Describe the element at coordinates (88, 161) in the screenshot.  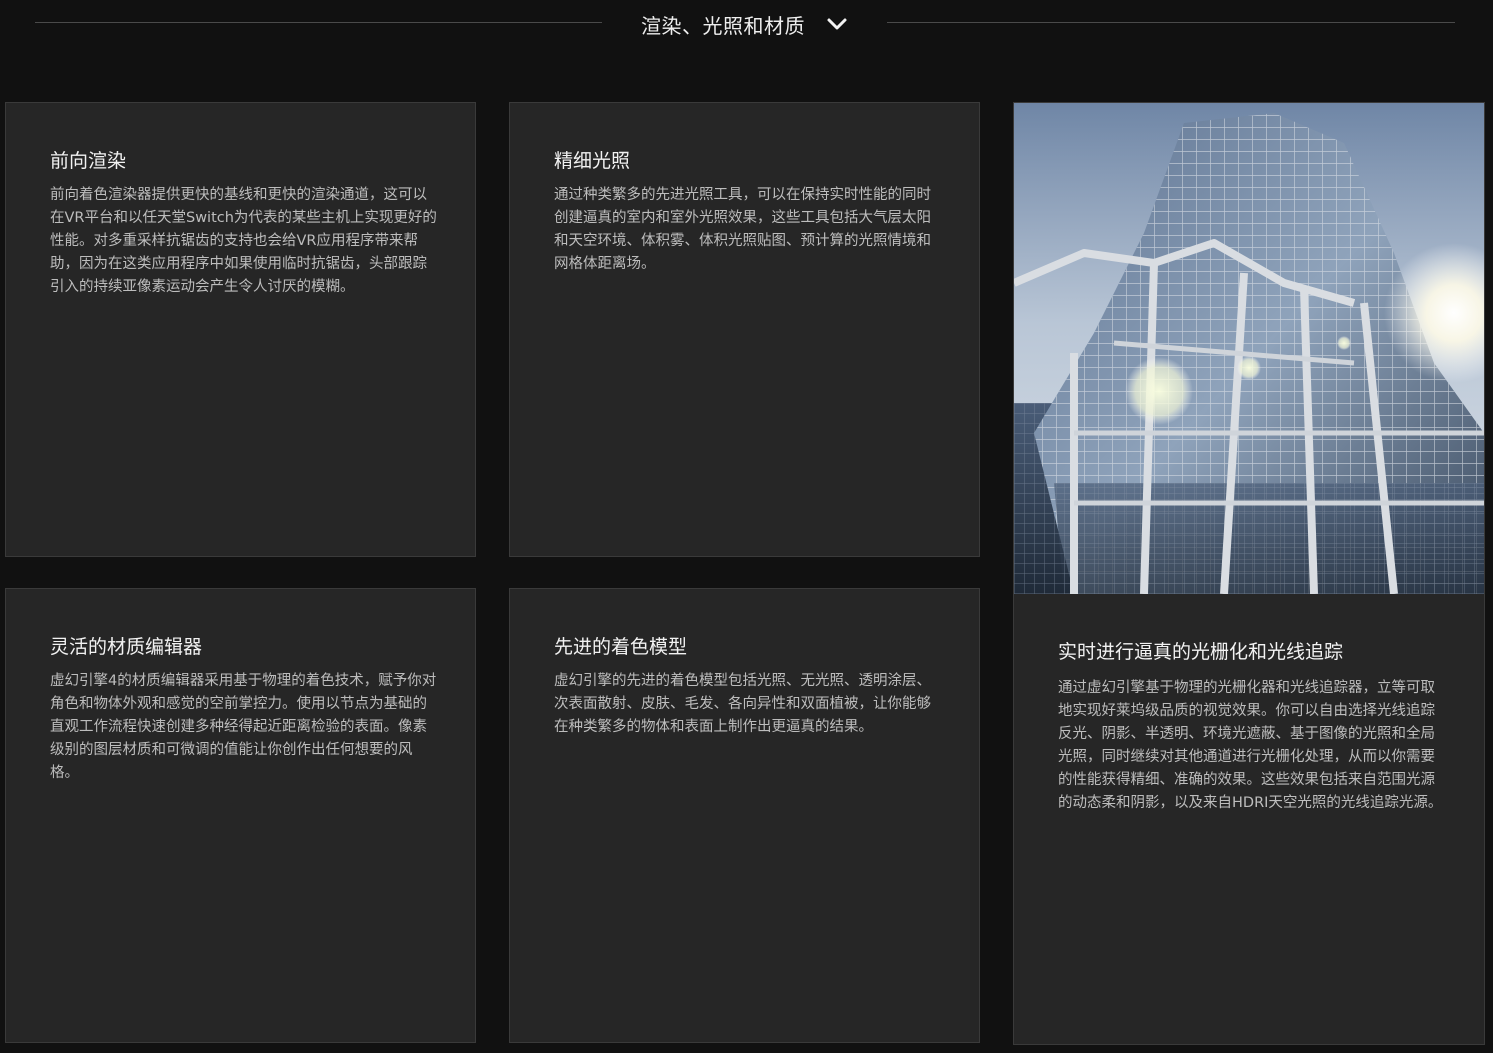
I see `card-title: 前向渲染` at that location.